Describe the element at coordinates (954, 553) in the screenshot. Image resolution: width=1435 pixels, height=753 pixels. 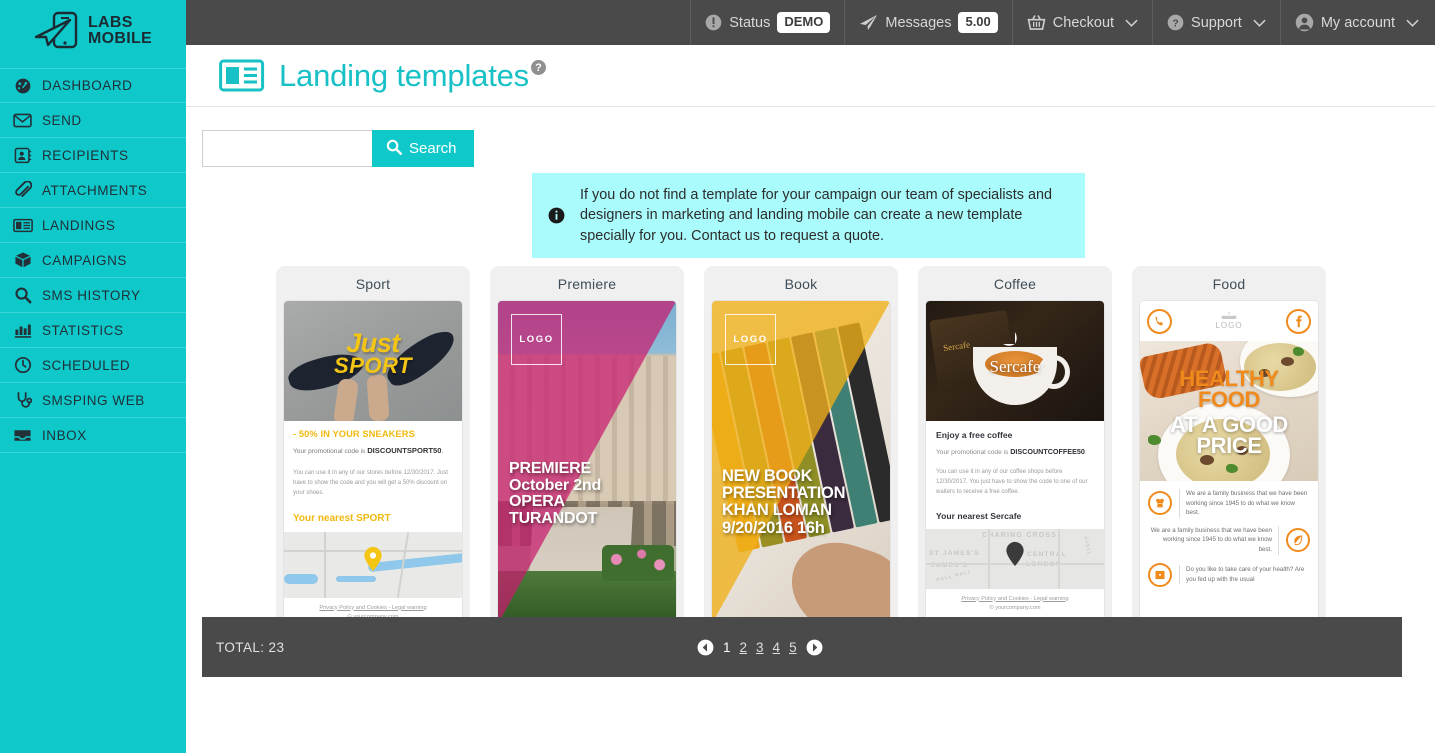
I see `map-label: ST JAMES'S` at that location.